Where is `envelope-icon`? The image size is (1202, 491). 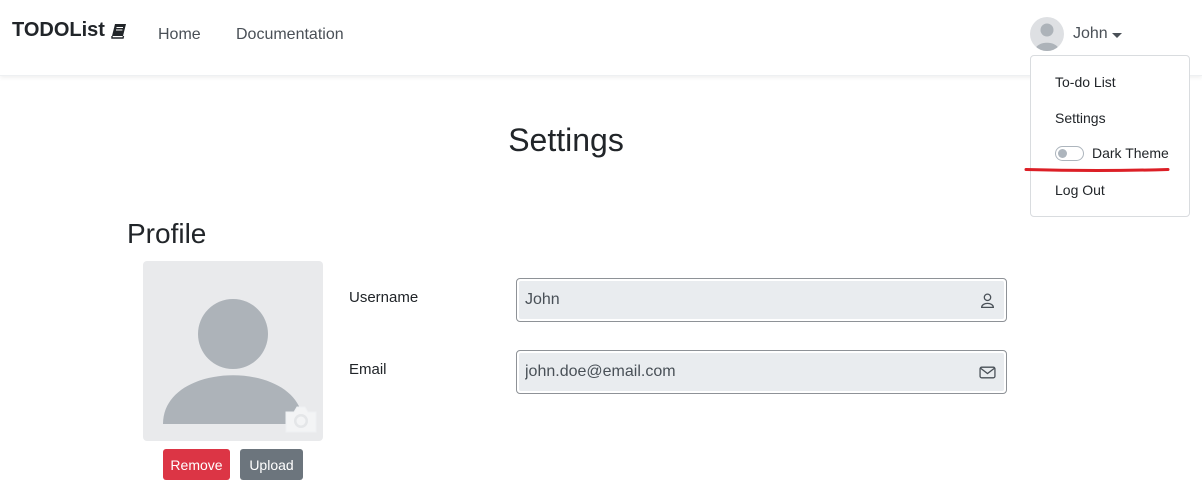
envelope-icon is located at coordinates (987, 372).